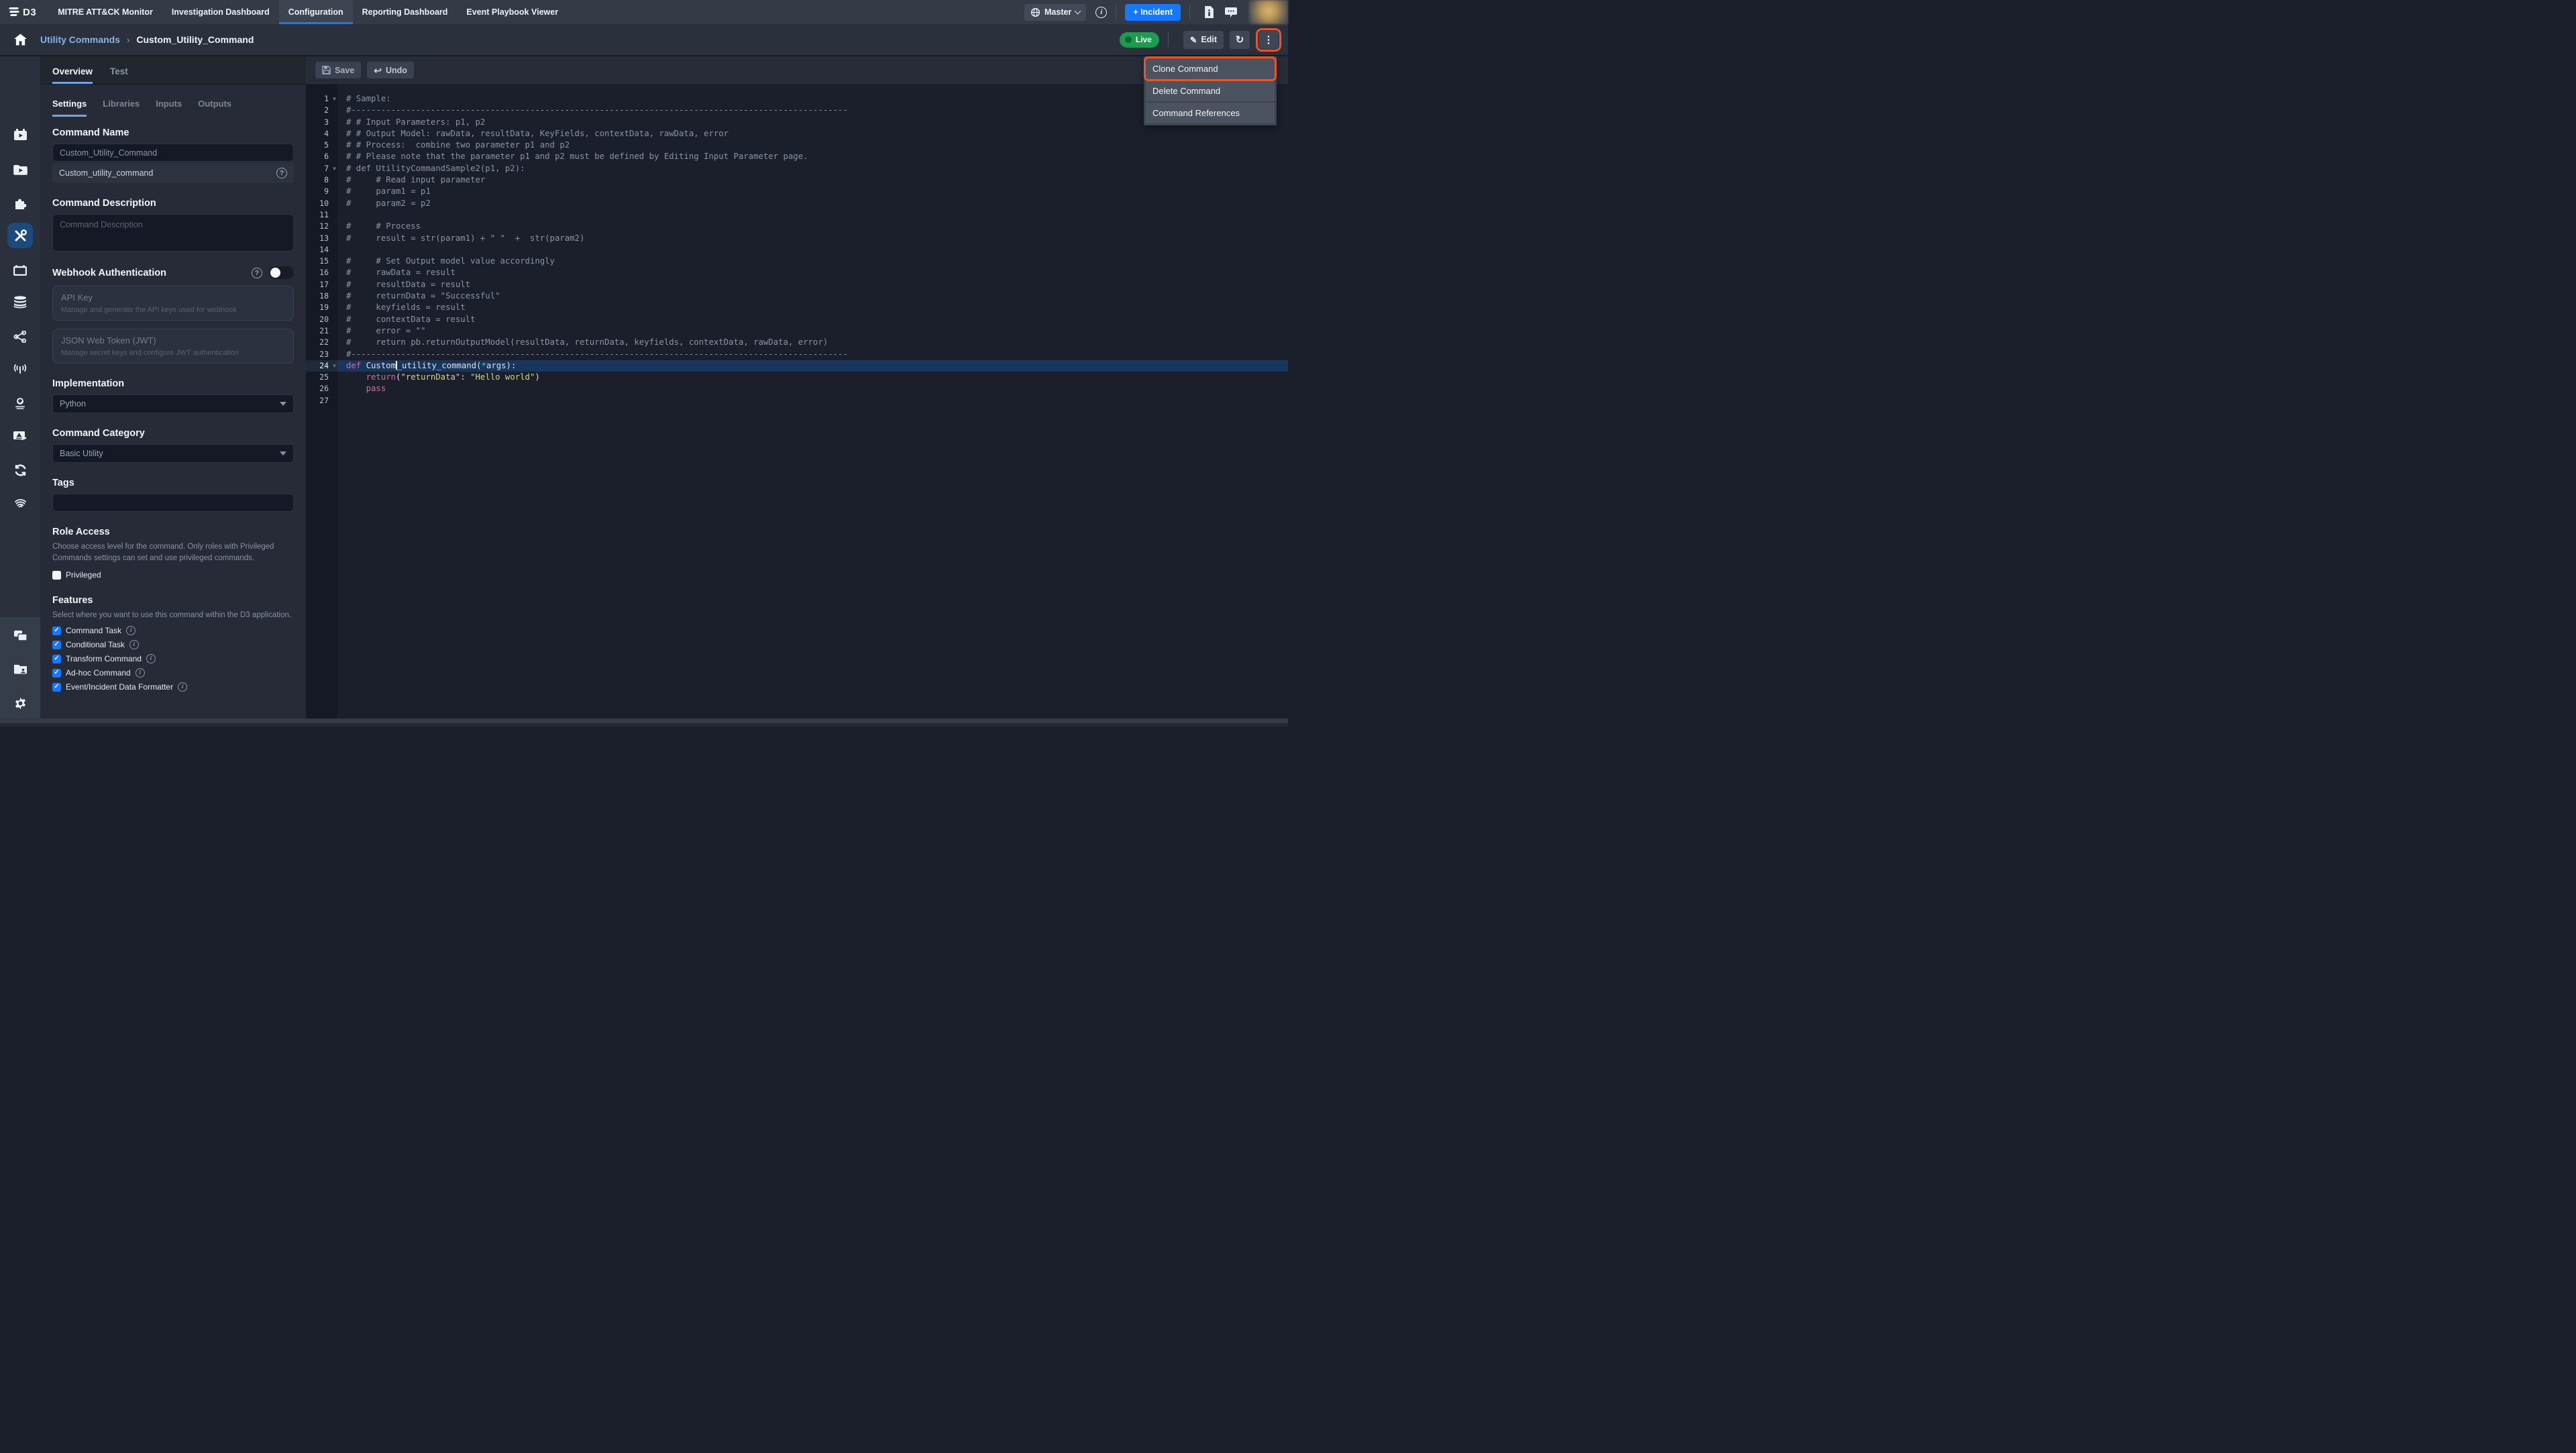 The image size is (2576, 1453). I want to click on code-line: 27, so click(797, 401).